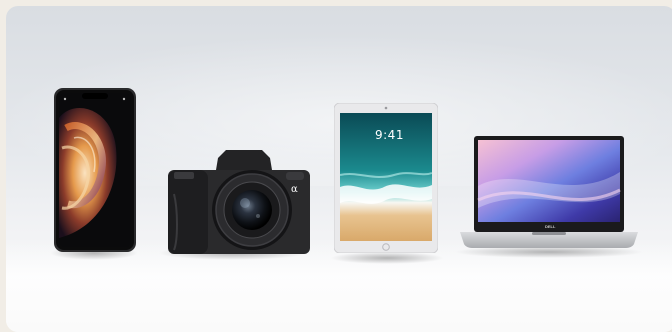  What do you see at coordinates (294, 189) in the screenshot?
I see `camera-alpha-mark: α` at bounding box center [294, 189].